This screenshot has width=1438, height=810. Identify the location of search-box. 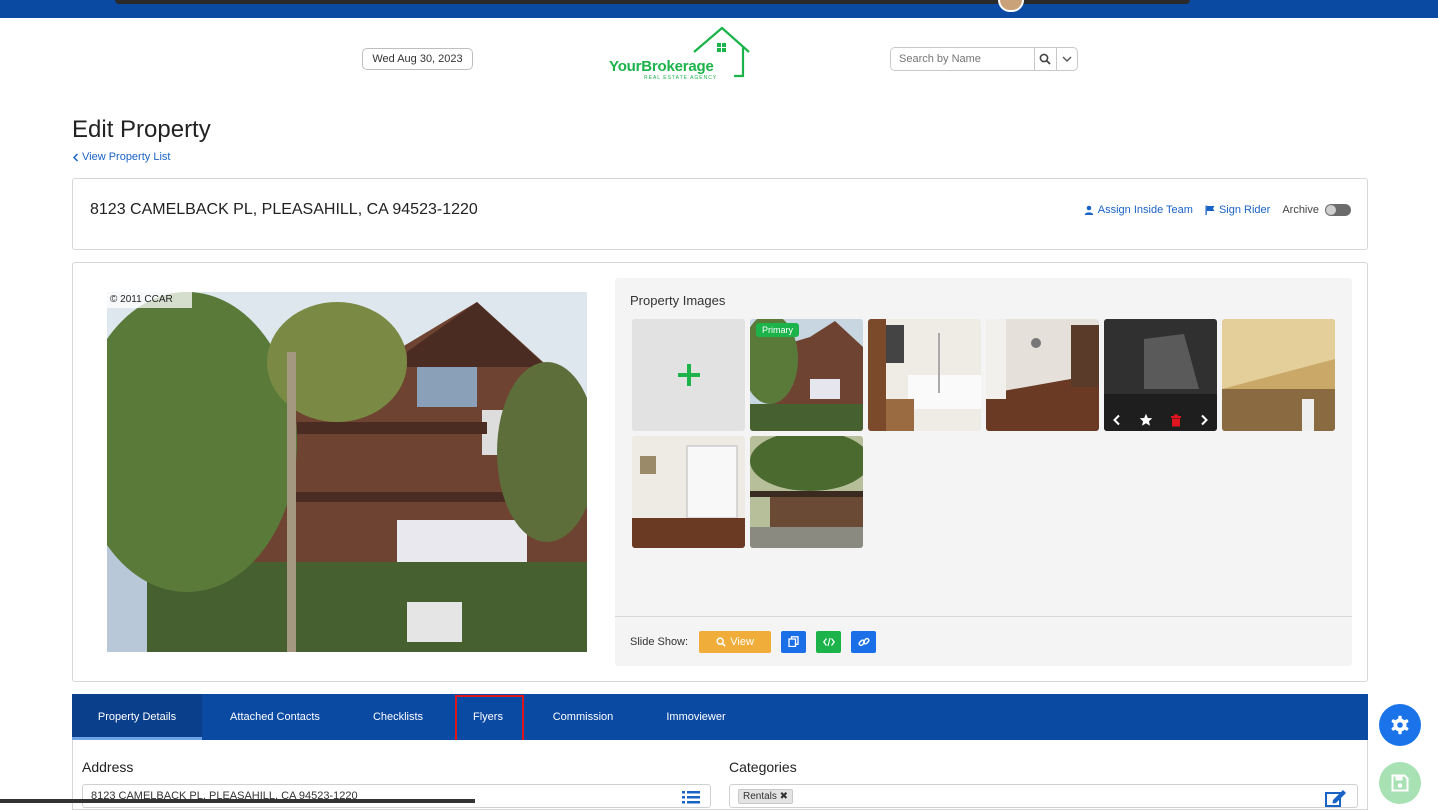
(984, 59).